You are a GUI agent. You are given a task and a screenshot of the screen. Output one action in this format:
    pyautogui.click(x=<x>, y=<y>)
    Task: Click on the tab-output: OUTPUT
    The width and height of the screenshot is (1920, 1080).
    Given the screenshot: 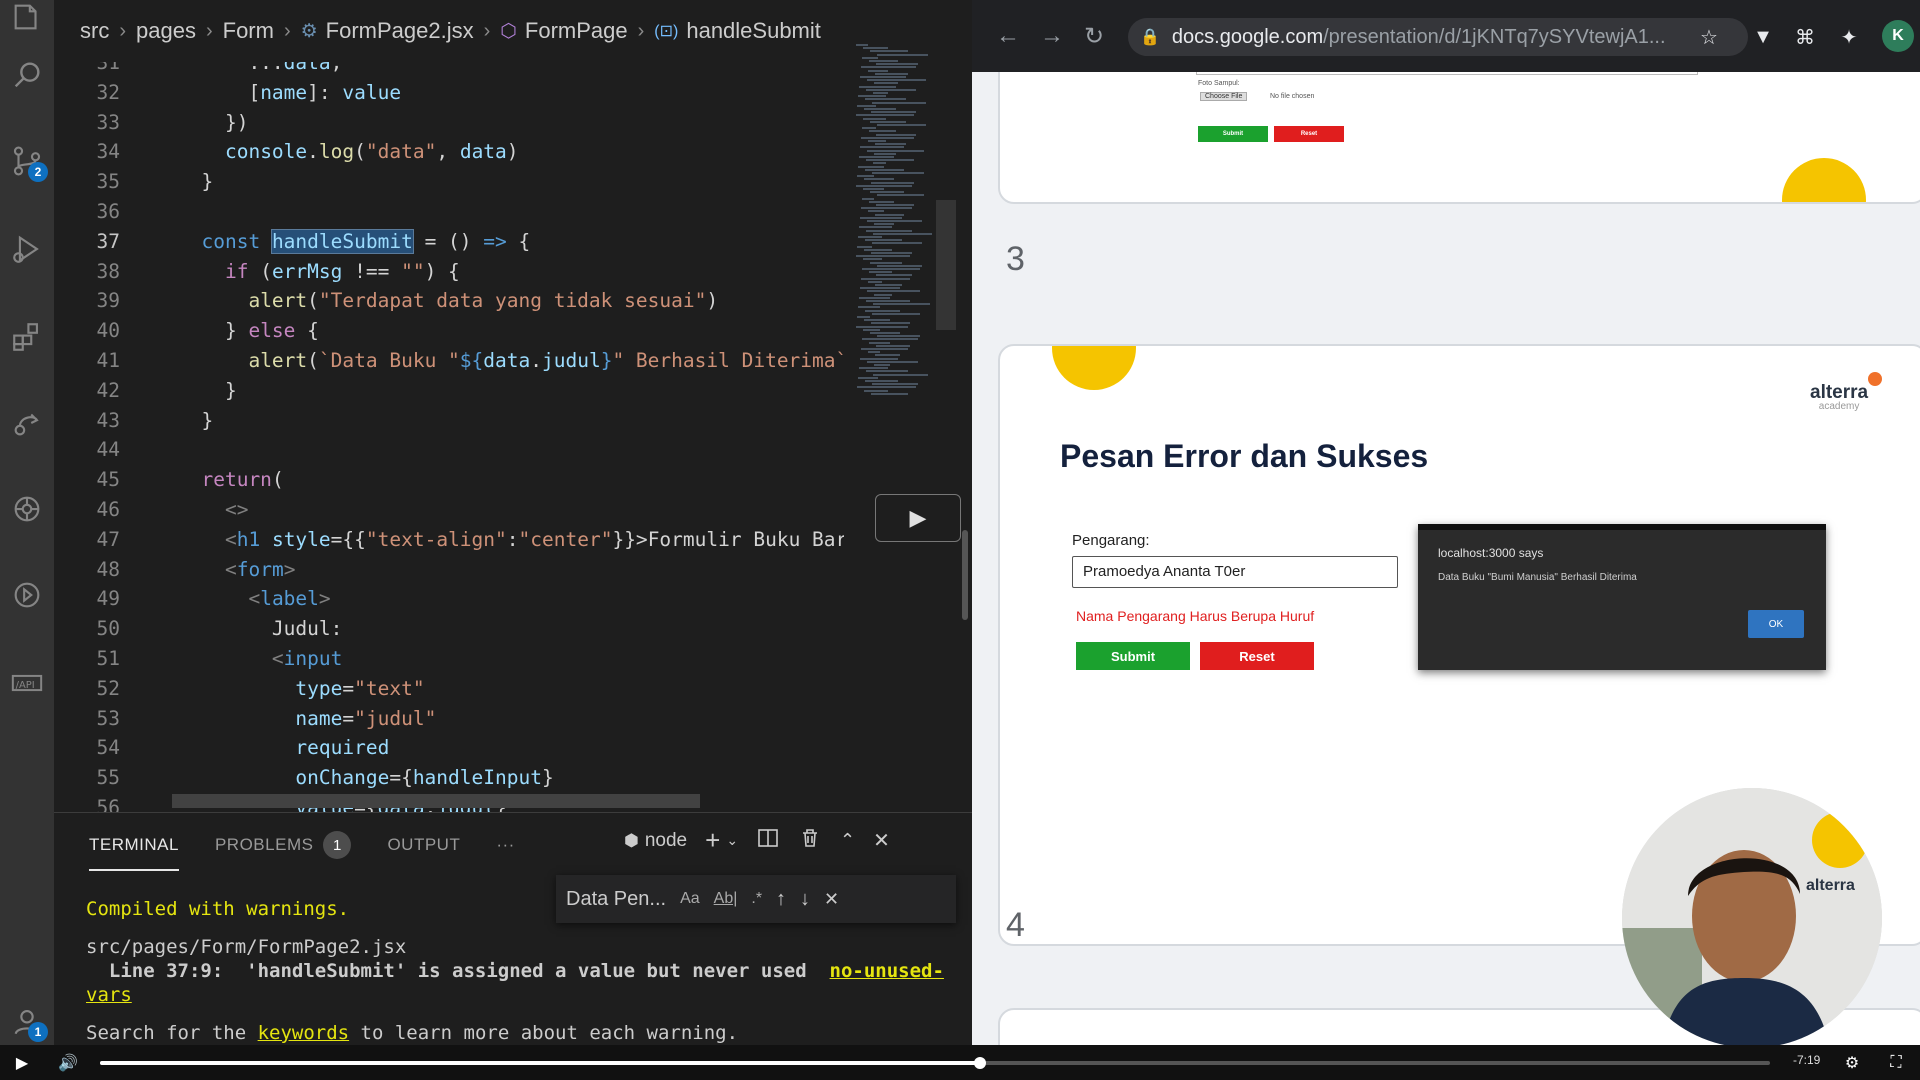 What is the action you would take?
    pyautogui.click(x=423, y=845)
    